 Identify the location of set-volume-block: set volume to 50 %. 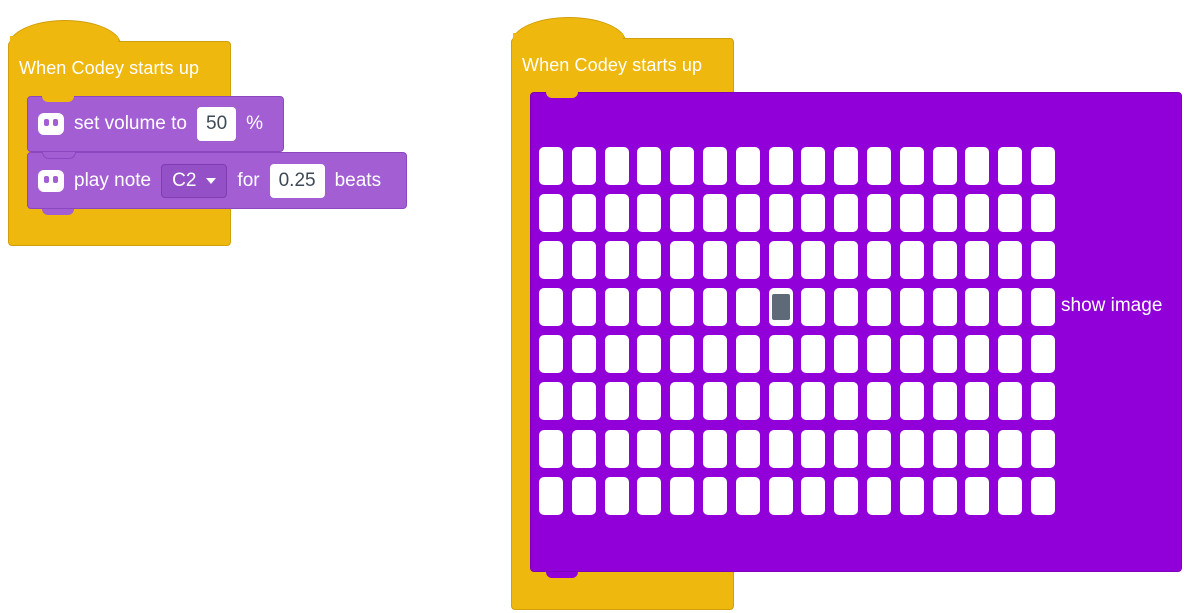
(155, 124).